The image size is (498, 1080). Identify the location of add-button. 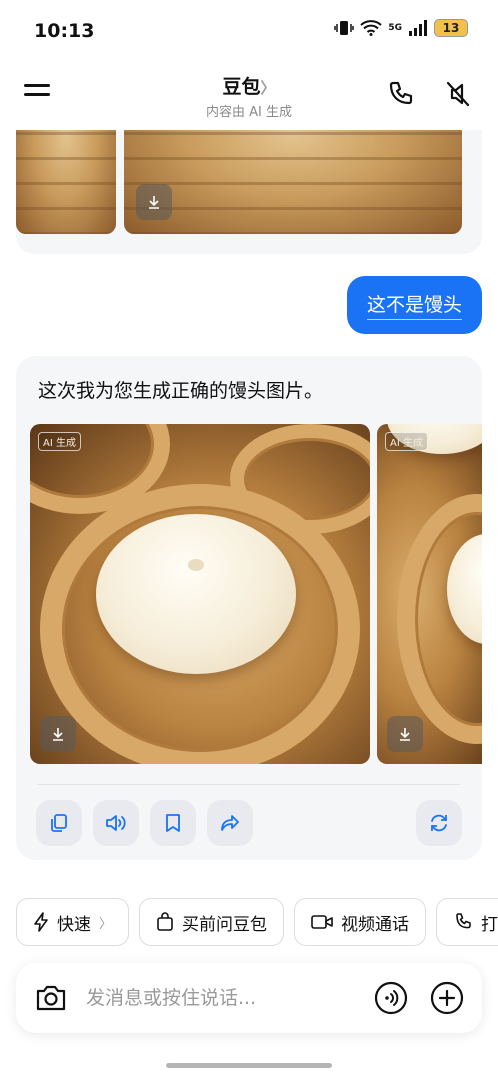
(447, 998).